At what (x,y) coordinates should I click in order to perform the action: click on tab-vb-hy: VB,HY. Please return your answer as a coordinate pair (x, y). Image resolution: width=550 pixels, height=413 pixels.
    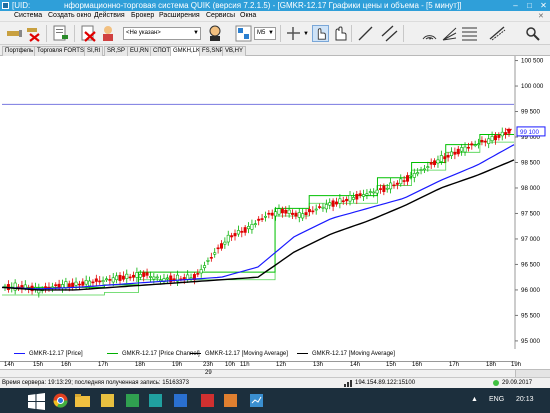
    Looking at the image, I should click on (234, 51).